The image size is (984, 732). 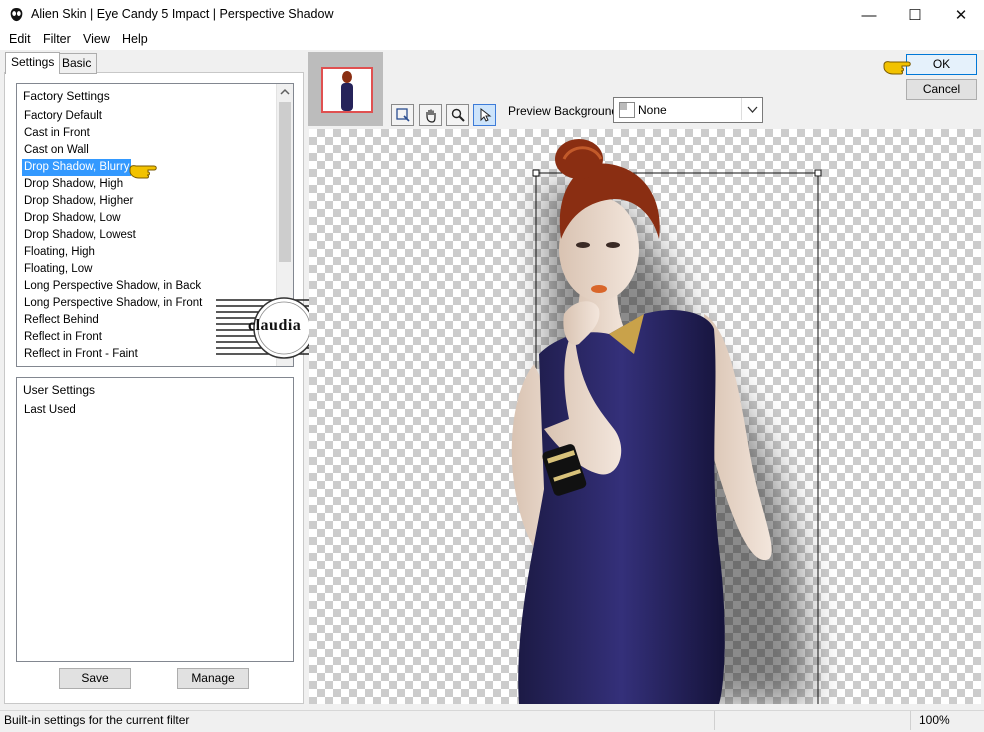 What do you see at coordinates (57, 39) in the screenshot?
I see `menu-filter: Filter` at bounding box center [57, 39].